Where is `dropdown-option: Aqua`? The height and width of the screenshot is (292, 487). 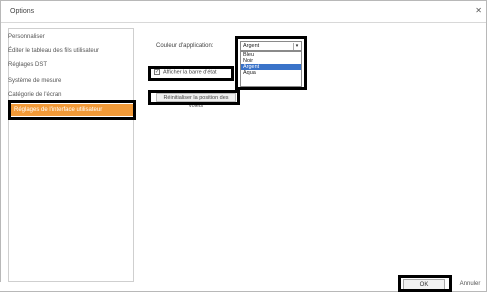 dropdown-option: Aqua is located at coordinates (271, 73).